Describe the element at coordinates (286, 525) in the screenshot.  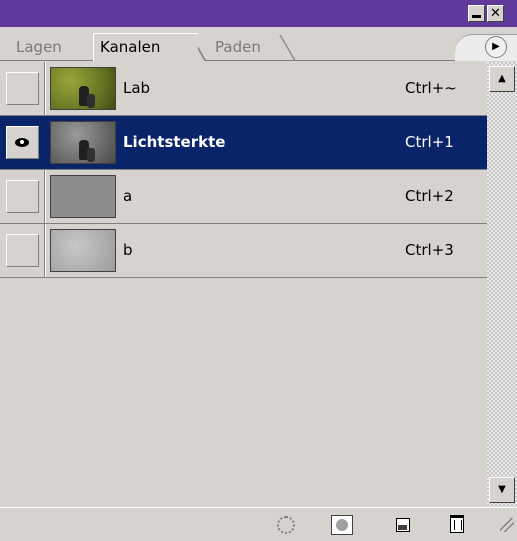
I see `selection-circle-icon` at that location.